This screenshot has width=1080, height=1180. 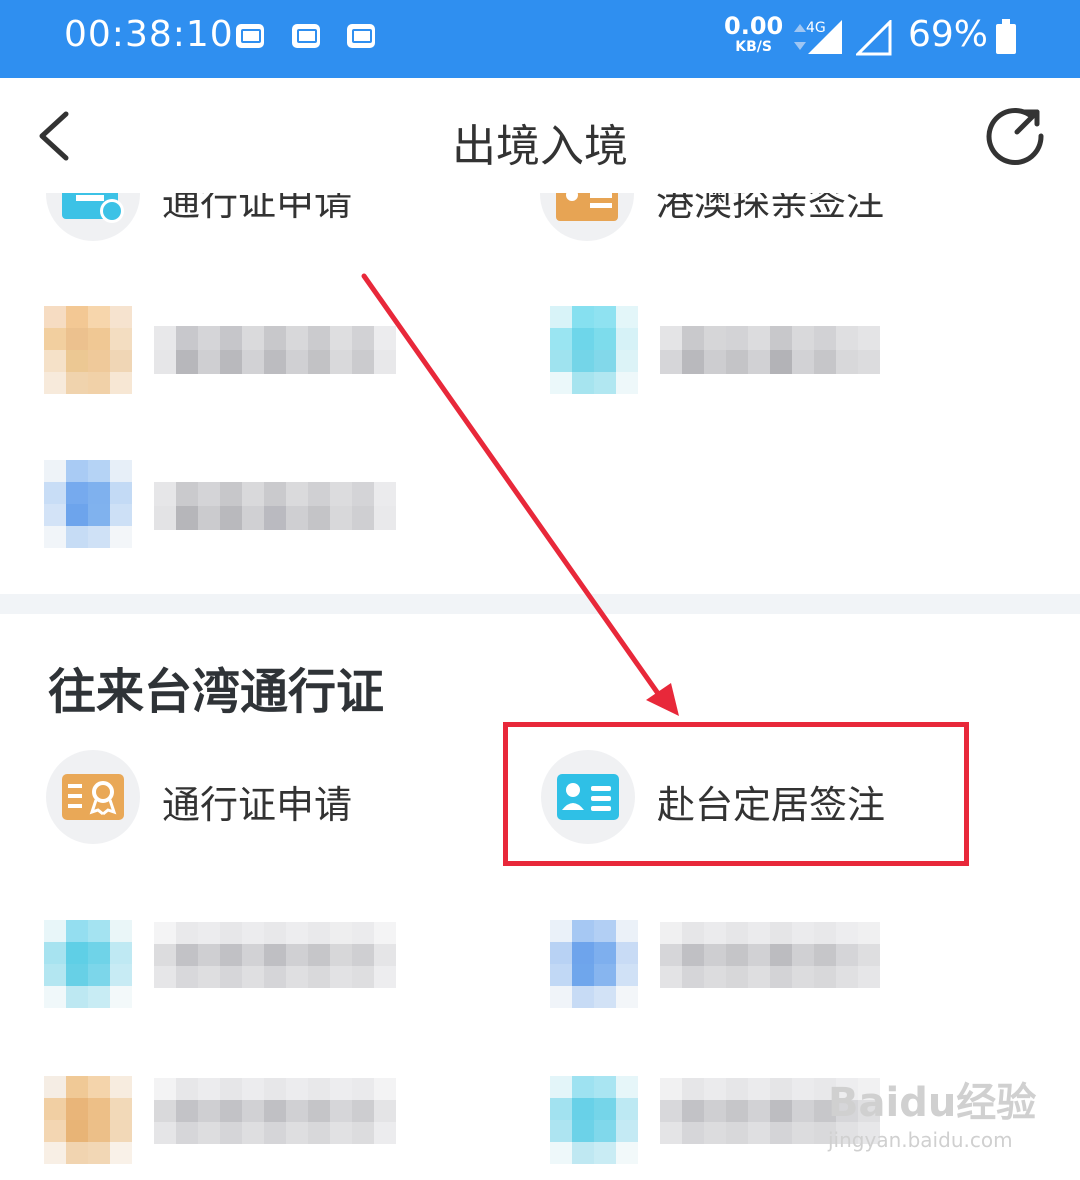 What do you see at coordinates (149, 34) in the screenshot?
I see `status-time: 00:38:10` at bounding box center [149, 34].